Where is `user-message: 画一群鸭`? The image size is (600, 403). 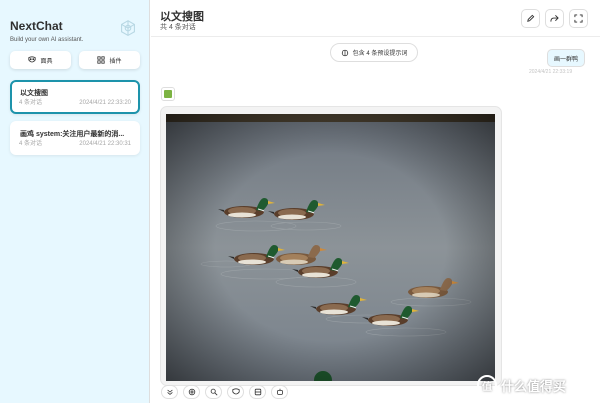
user-message: 画一群鸭 is located at coordinates (566, 58).